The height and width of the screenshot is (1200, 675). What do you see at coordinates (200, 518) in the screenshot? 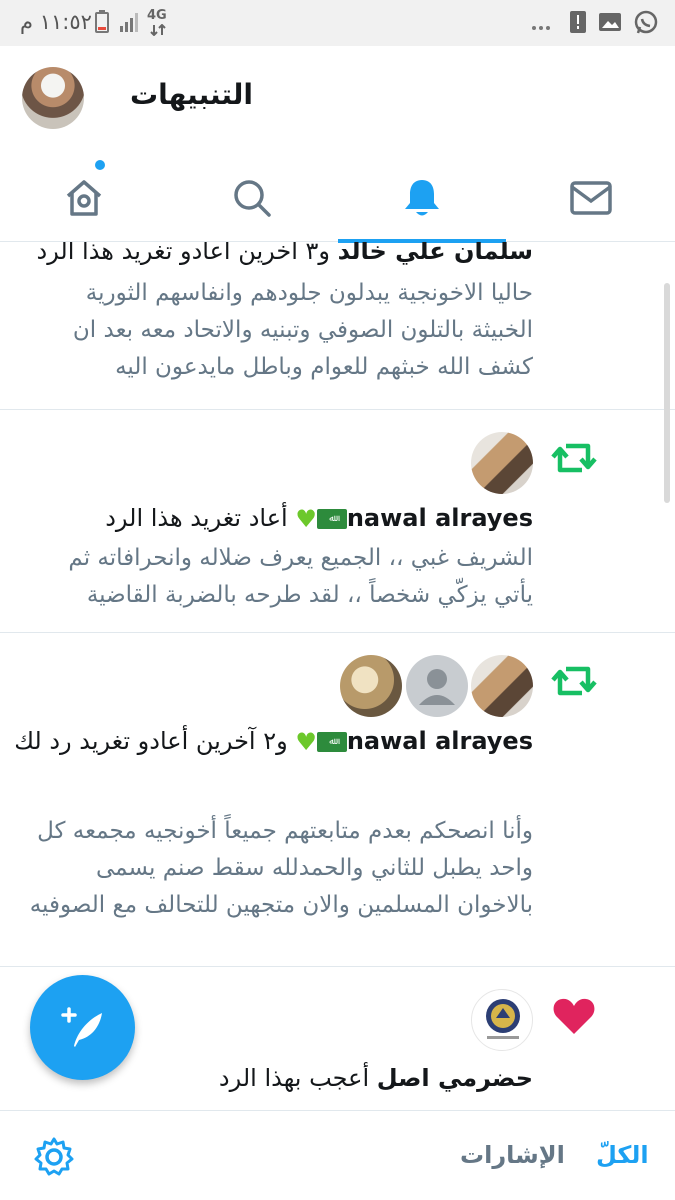
I see `notification-action: أعاد تغريد هذا الرد` at bounding box center [200, 518].